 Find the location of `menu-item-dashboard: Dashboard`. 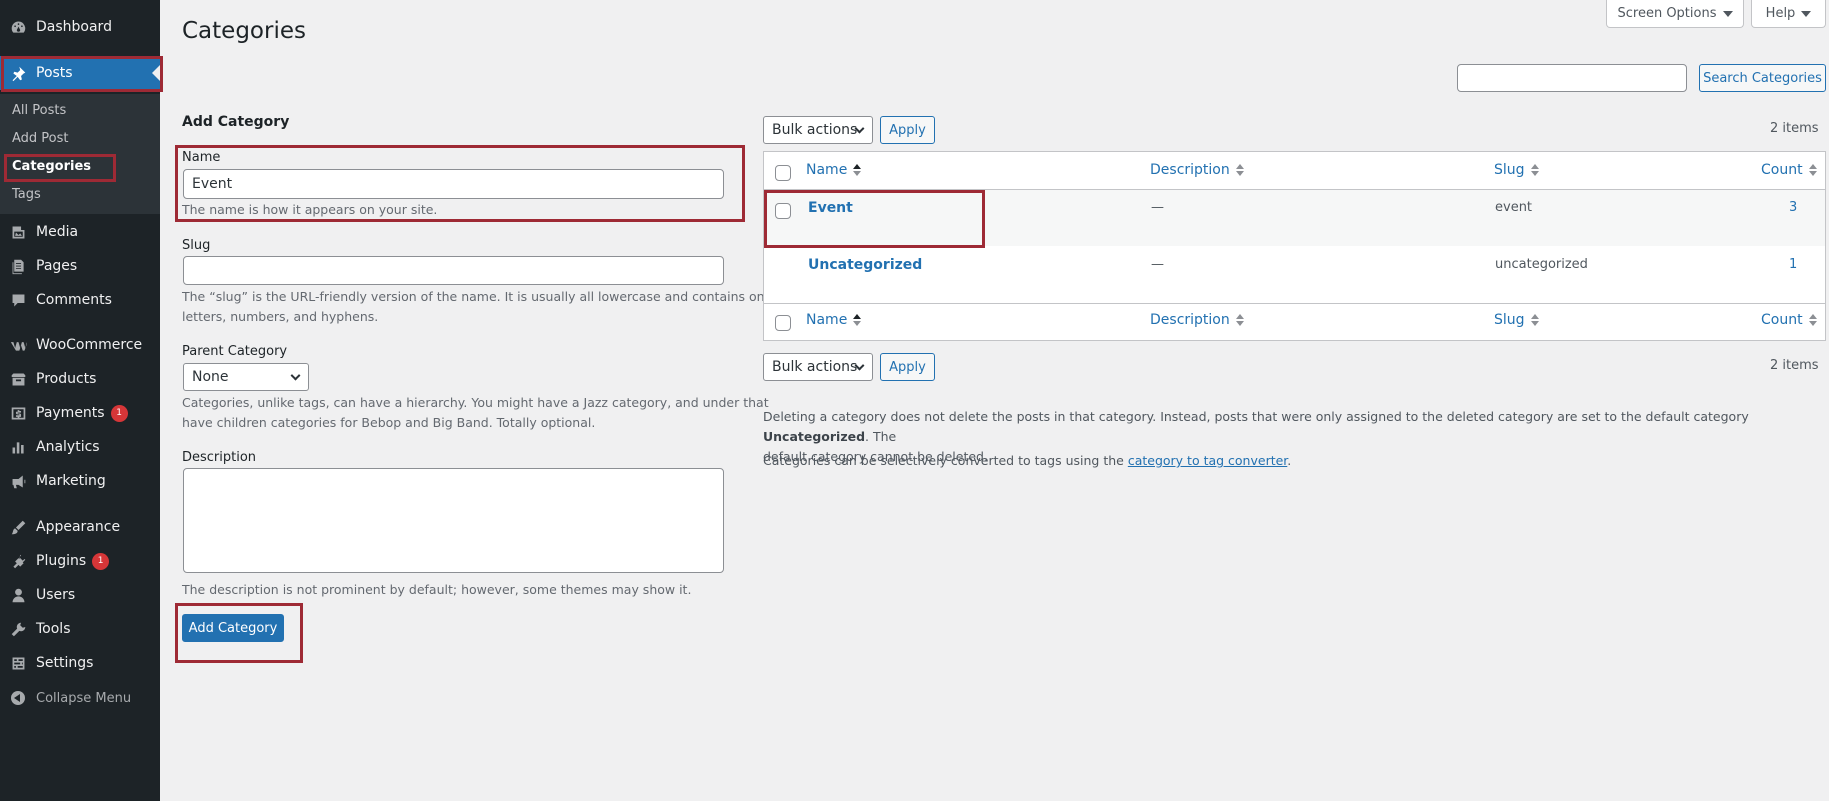

menu-item-dashboard: Dashboard is located at coordinates (80, 27).